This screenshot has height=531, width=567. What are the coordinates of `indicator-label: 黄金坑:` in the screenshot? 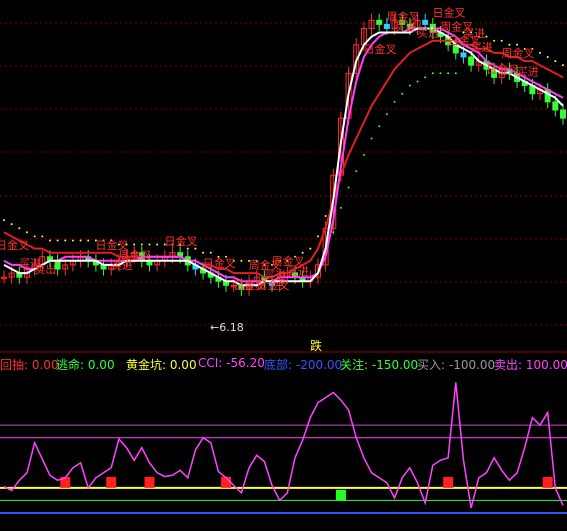 It's located at (146, 365).